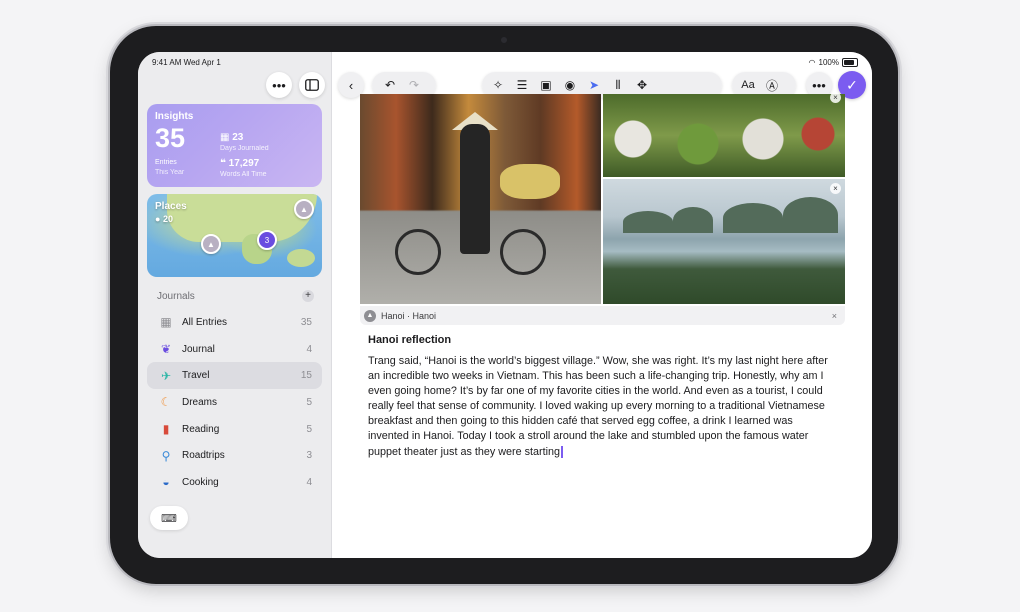  I want to click on fruit-basket-shape, so click(530, 181).